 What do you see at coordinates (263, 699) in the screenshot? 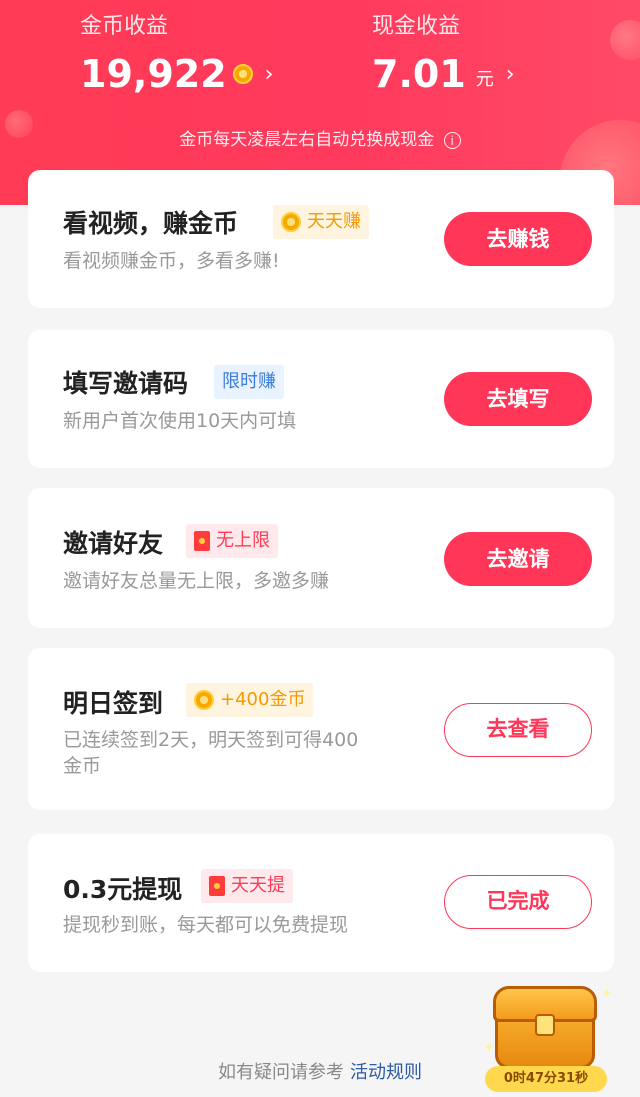
I see `task-tag-label: +400金币` at bounding box center [263, 699].